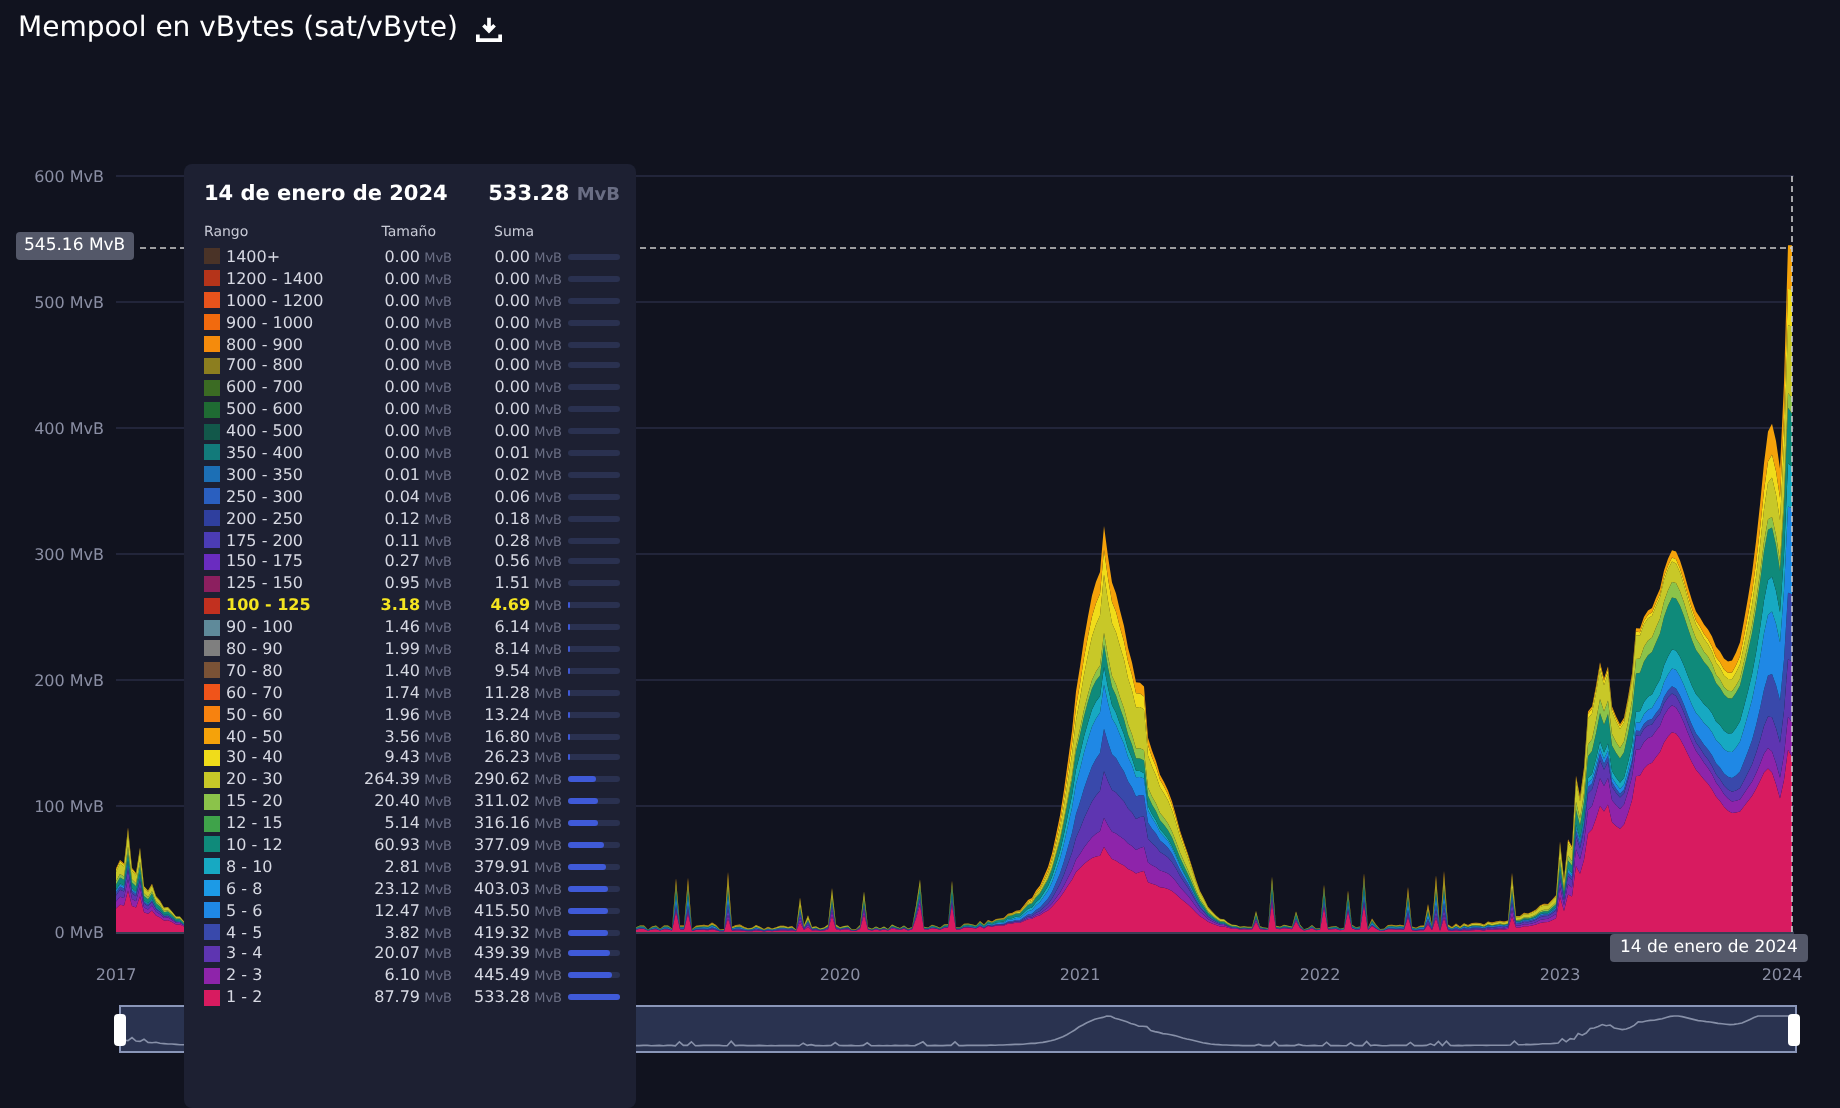 The image size is (1840, 1108). Describe the element at coordinates (255, 714) in the screenshot. I see `range-label: 50 - 60` at that location.